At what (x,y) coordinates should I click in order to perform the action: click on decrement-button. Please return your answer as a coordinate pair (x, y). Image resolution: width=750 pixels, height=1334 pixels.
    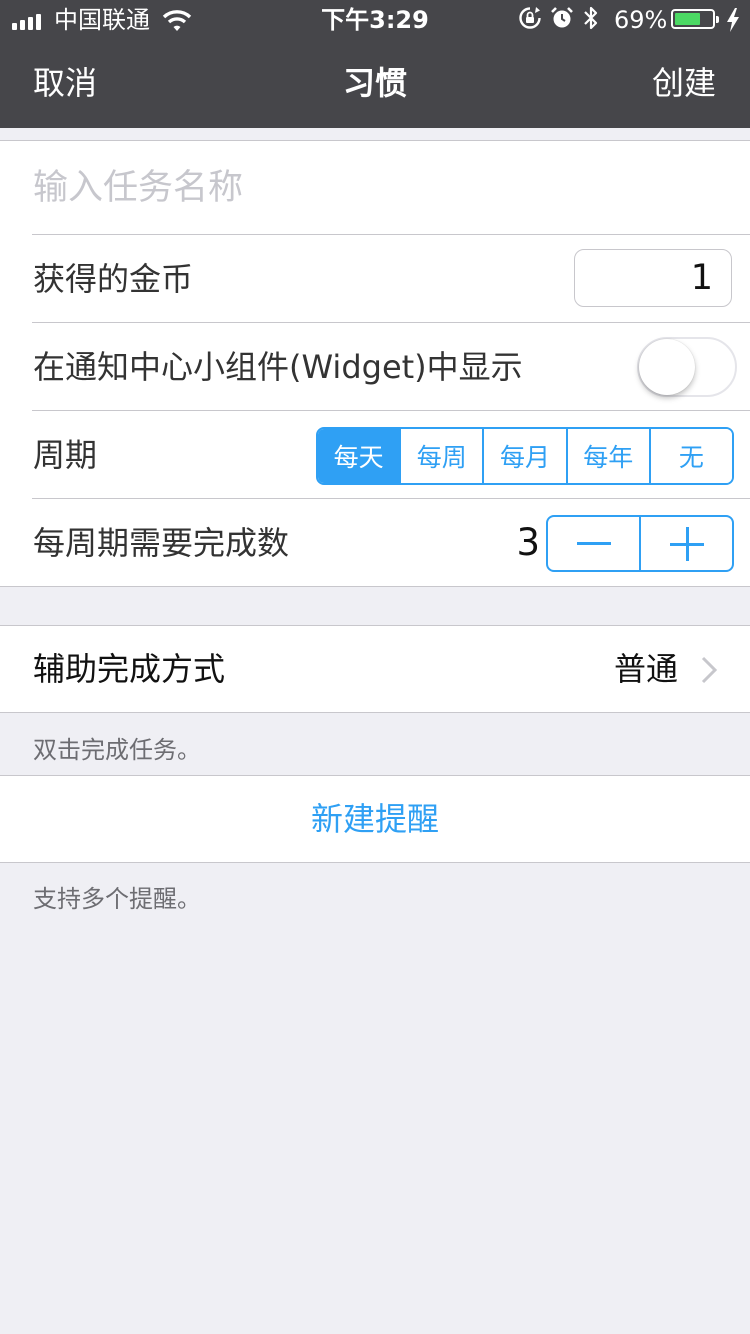
    Looking at the image, I should click on (593, 543).